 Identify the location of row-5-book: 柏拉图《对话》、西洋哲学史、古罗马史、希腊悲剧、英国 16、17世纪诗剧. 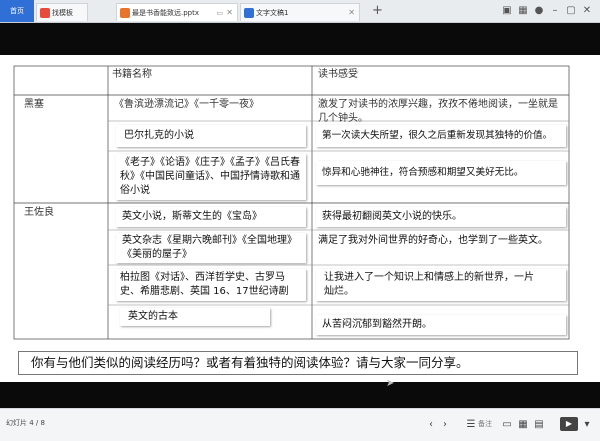
(204, 284).